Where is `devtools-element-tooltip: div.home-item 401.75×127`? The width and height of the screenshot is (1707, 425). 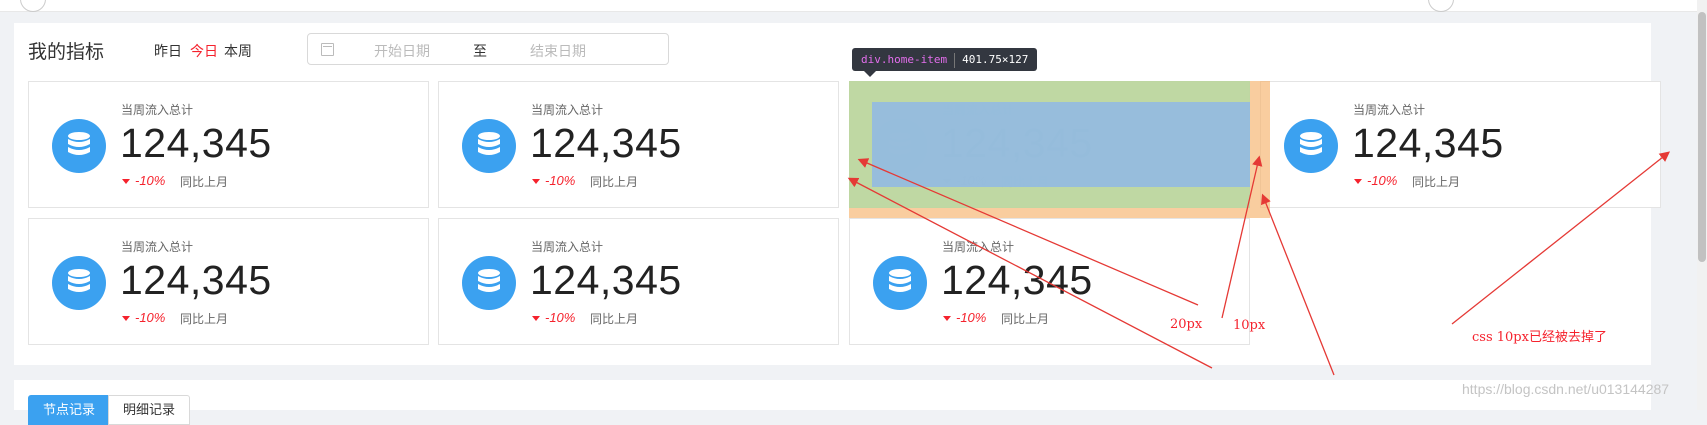
devtools-element-tooltip: div.home-item 401.75×127 is located at coordinates (945, 59).